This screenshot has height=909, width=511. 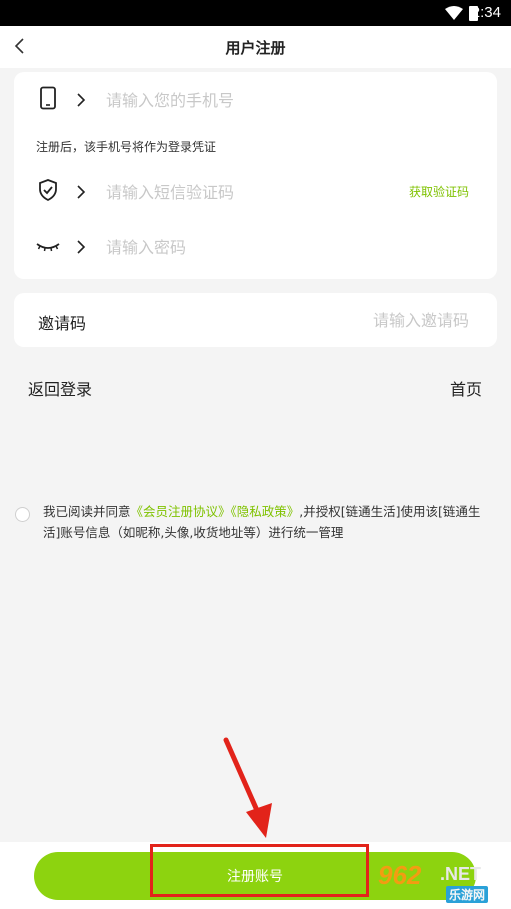 What do you see at coordinates (369, 320) in the screenshot?
I see `invite-code-input` at bounding box center [369, 320].